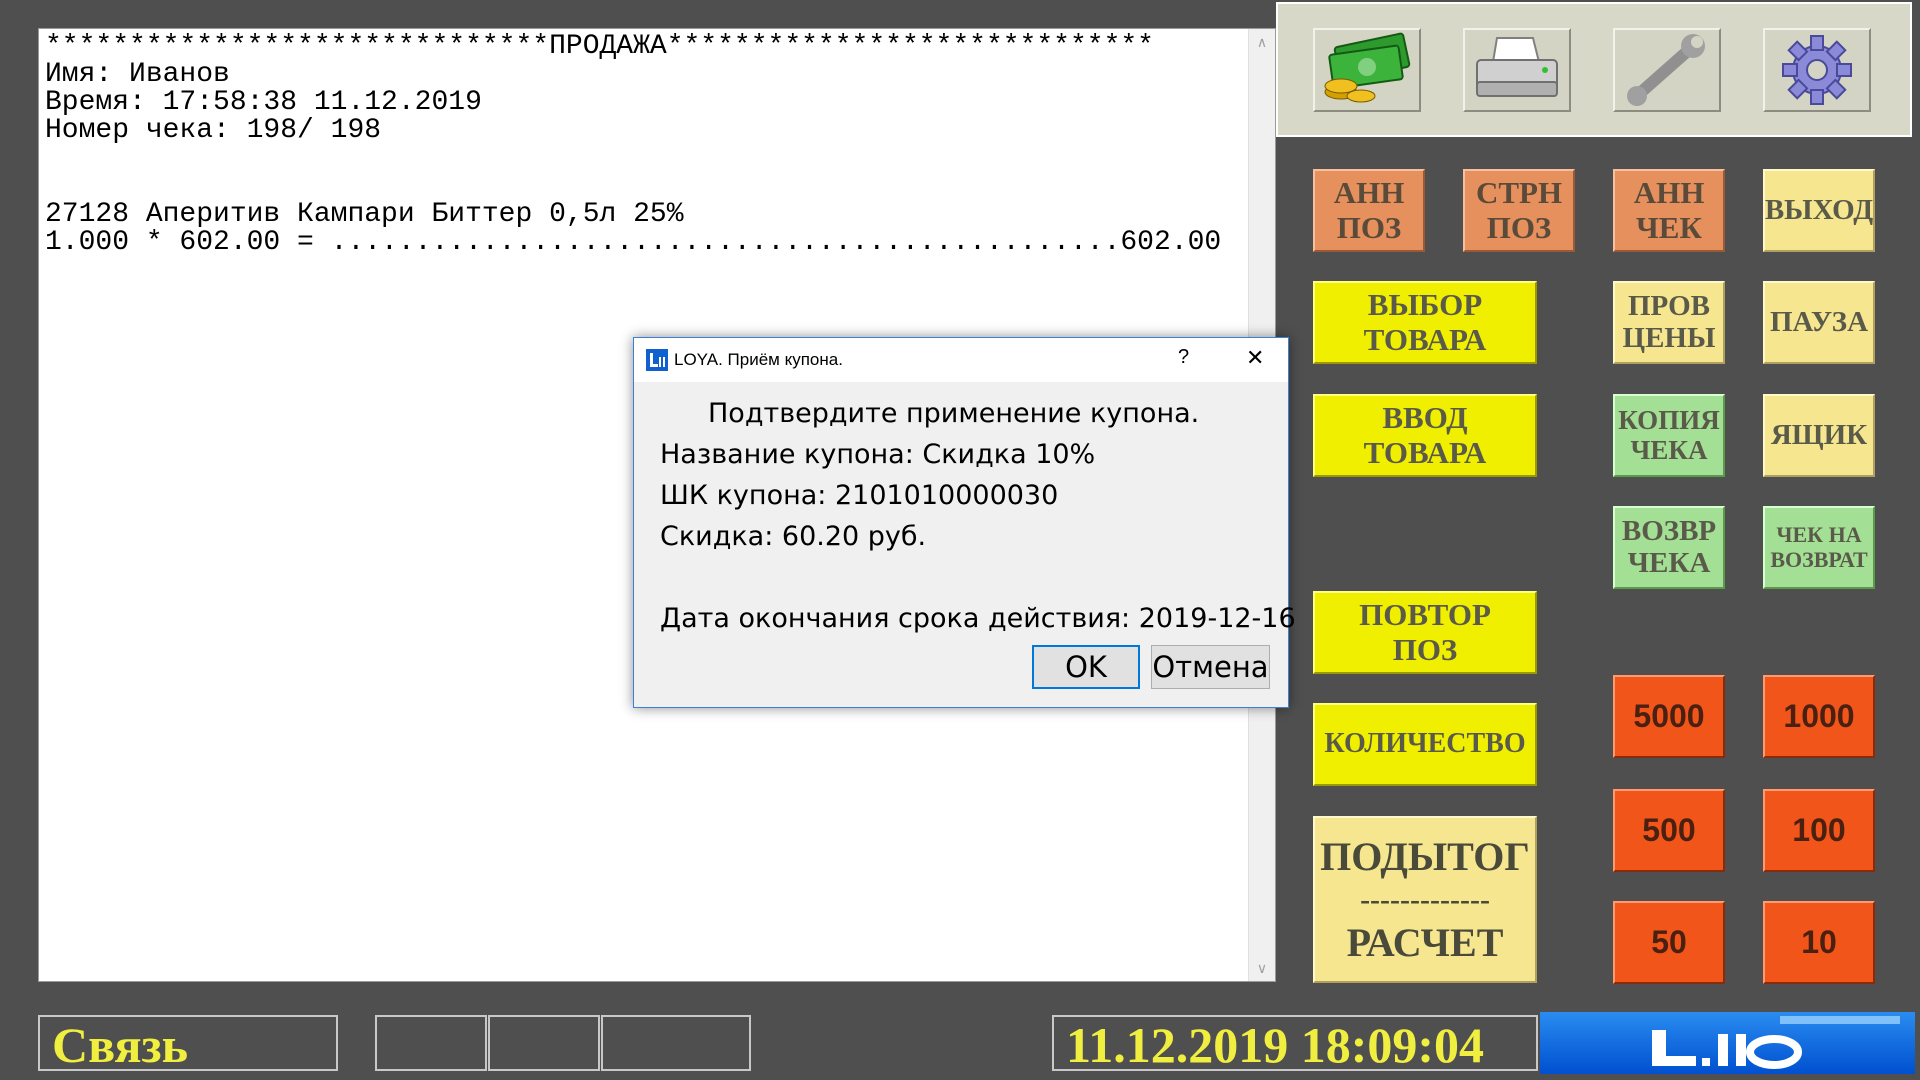 The height and width of the screenshot is (1080, 1920). I want to click on scroll-down-icon: ∨, so click(1262, 968).